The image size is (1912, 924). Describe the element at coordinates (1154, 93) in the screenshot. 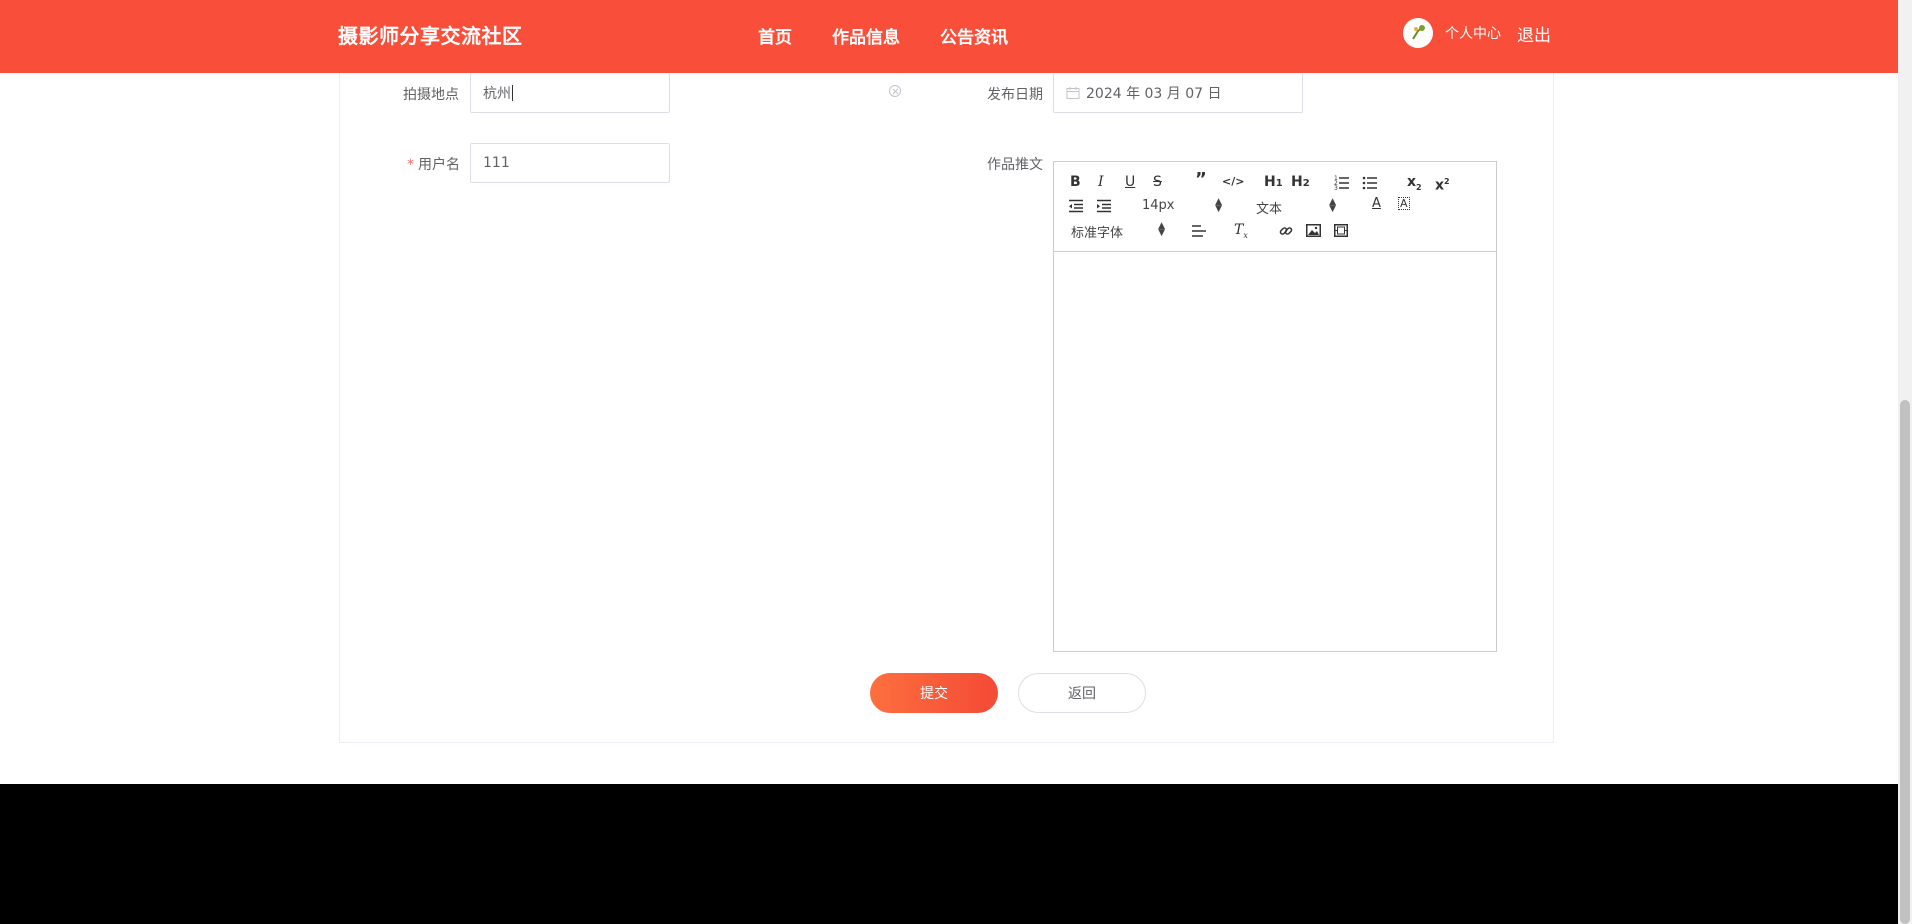

I see `publish-date-value: 2024 年 03 月 07 日` at that location.